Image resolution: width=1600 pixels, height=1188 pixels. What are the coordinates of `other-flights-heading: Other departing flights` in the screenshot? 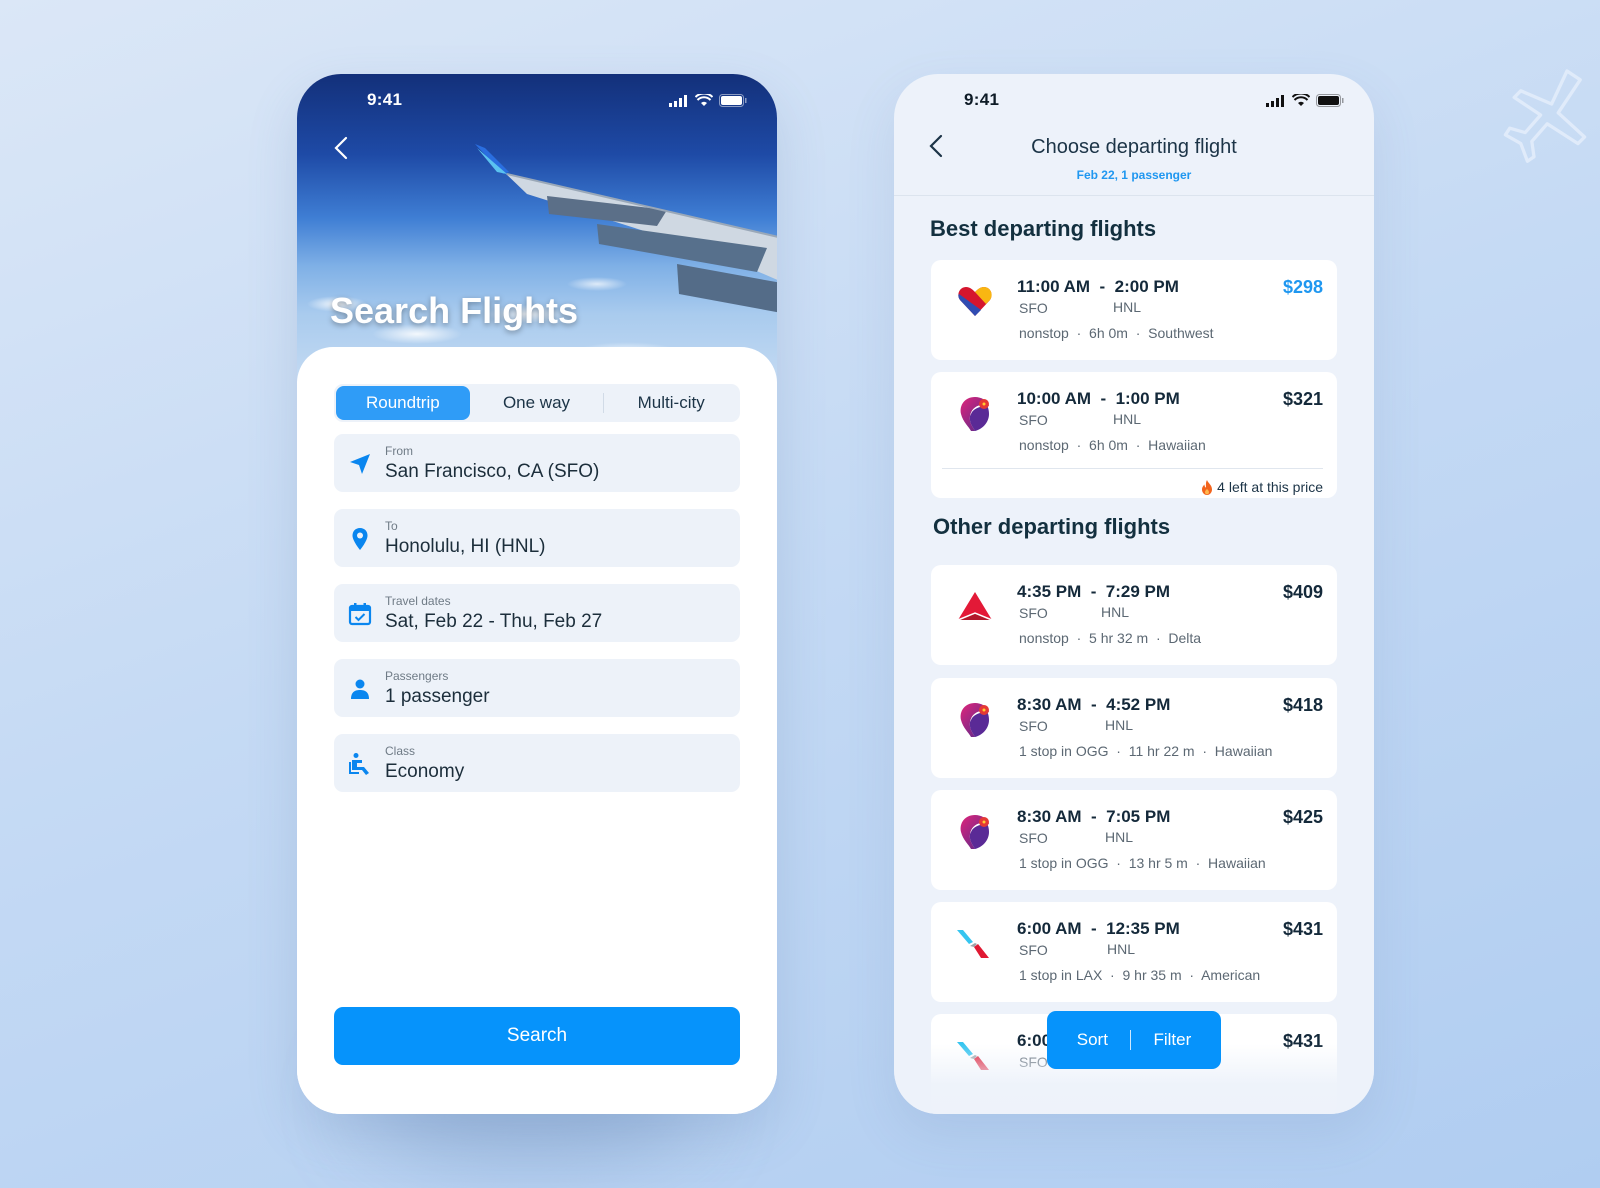 It's located at (1052, 526).